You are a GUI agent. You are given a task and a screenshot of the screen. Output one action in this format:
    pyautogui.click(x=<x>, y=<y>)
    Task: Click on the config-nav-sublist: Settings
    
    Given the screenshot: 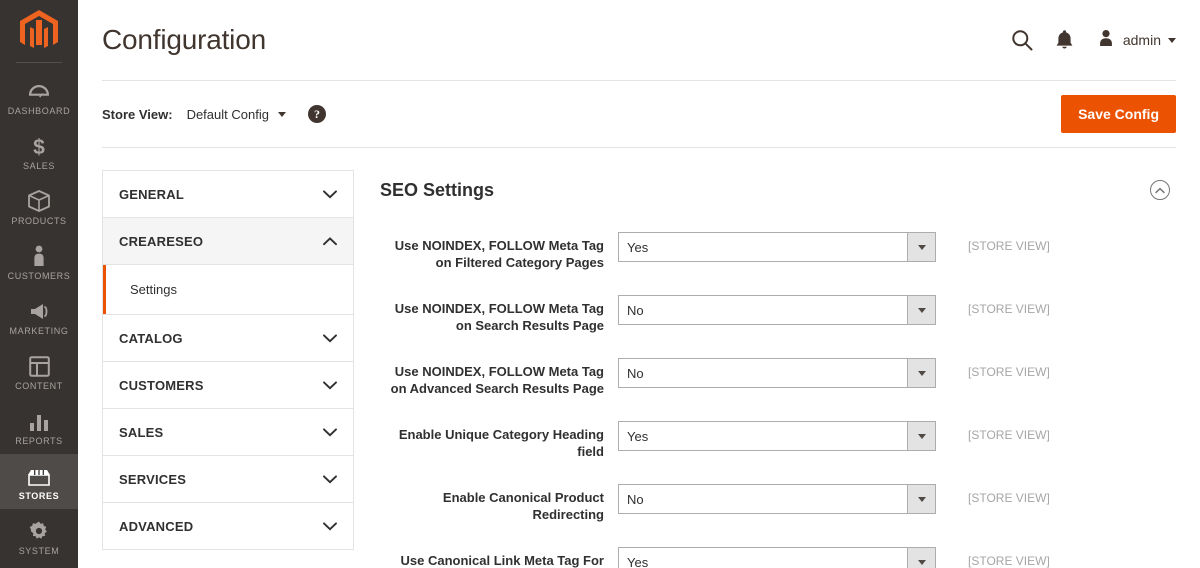 What is the action you would take?
    pyautogui.click(x=228, y=289)
    